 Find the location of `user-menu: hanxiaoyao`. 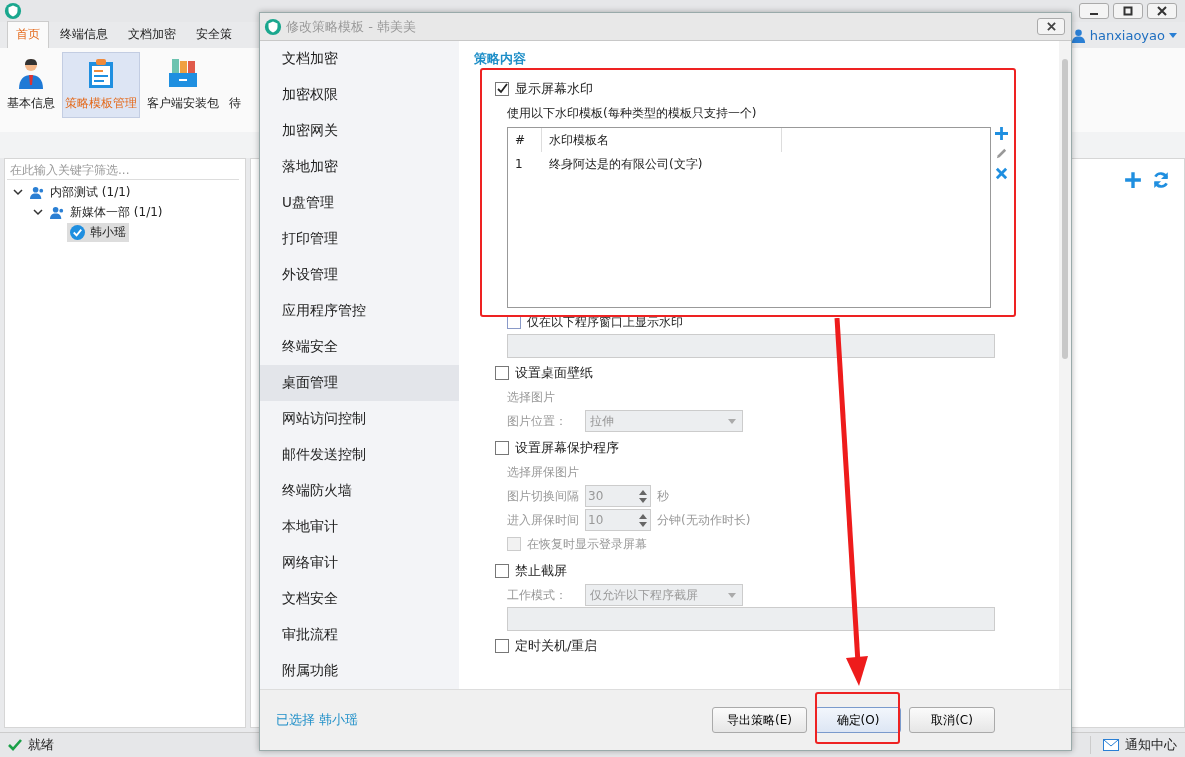

user-menu: hanxiaoyao is located at coordinates (1123, 35).